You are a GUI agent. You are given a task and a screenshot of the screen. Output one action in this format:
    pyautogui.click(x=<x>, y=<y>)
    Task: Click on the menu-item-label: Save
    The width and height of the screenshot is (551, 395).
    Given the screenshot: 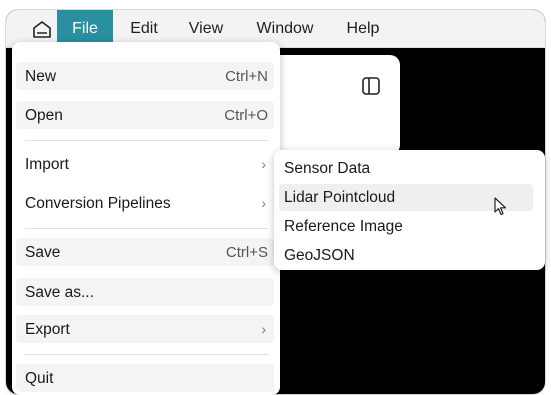 What is the action you would take?
    pyautogui.click(x=43, y=252)
    